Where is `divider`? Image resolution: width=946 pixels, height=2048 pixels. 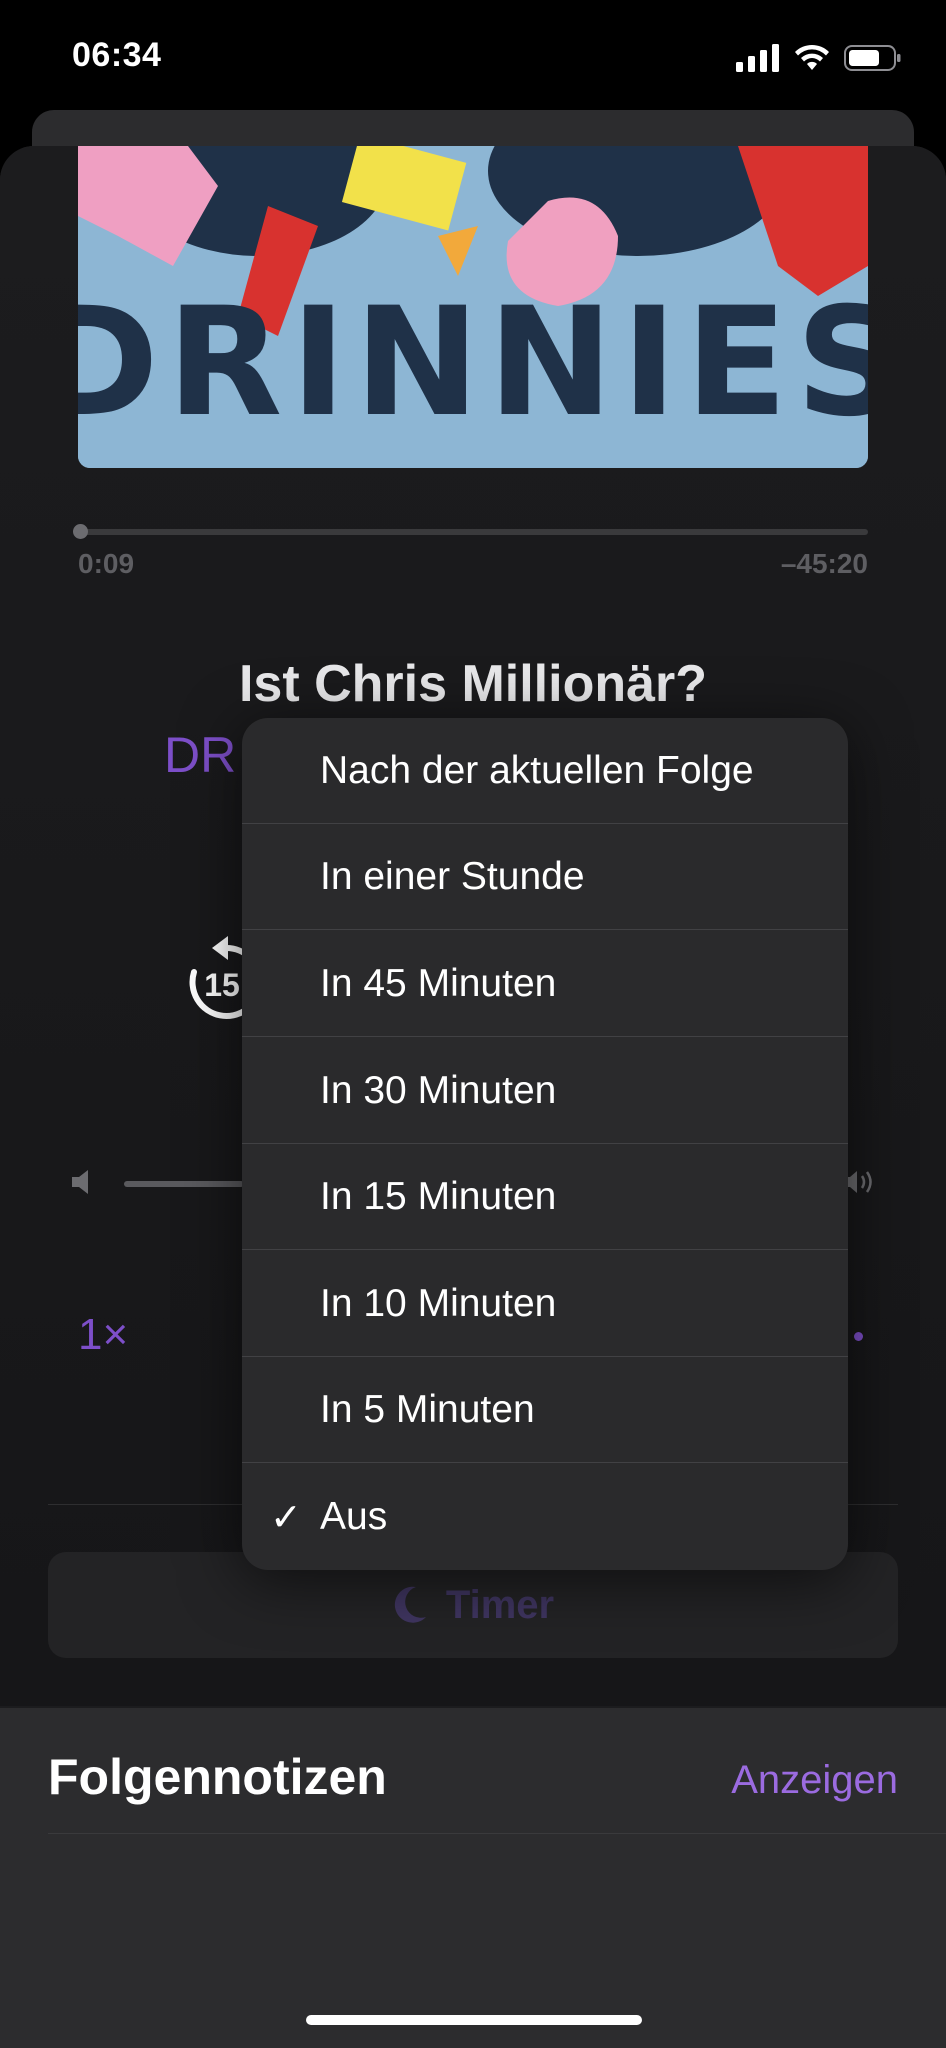 divider is located at coordinates (497, 1833).